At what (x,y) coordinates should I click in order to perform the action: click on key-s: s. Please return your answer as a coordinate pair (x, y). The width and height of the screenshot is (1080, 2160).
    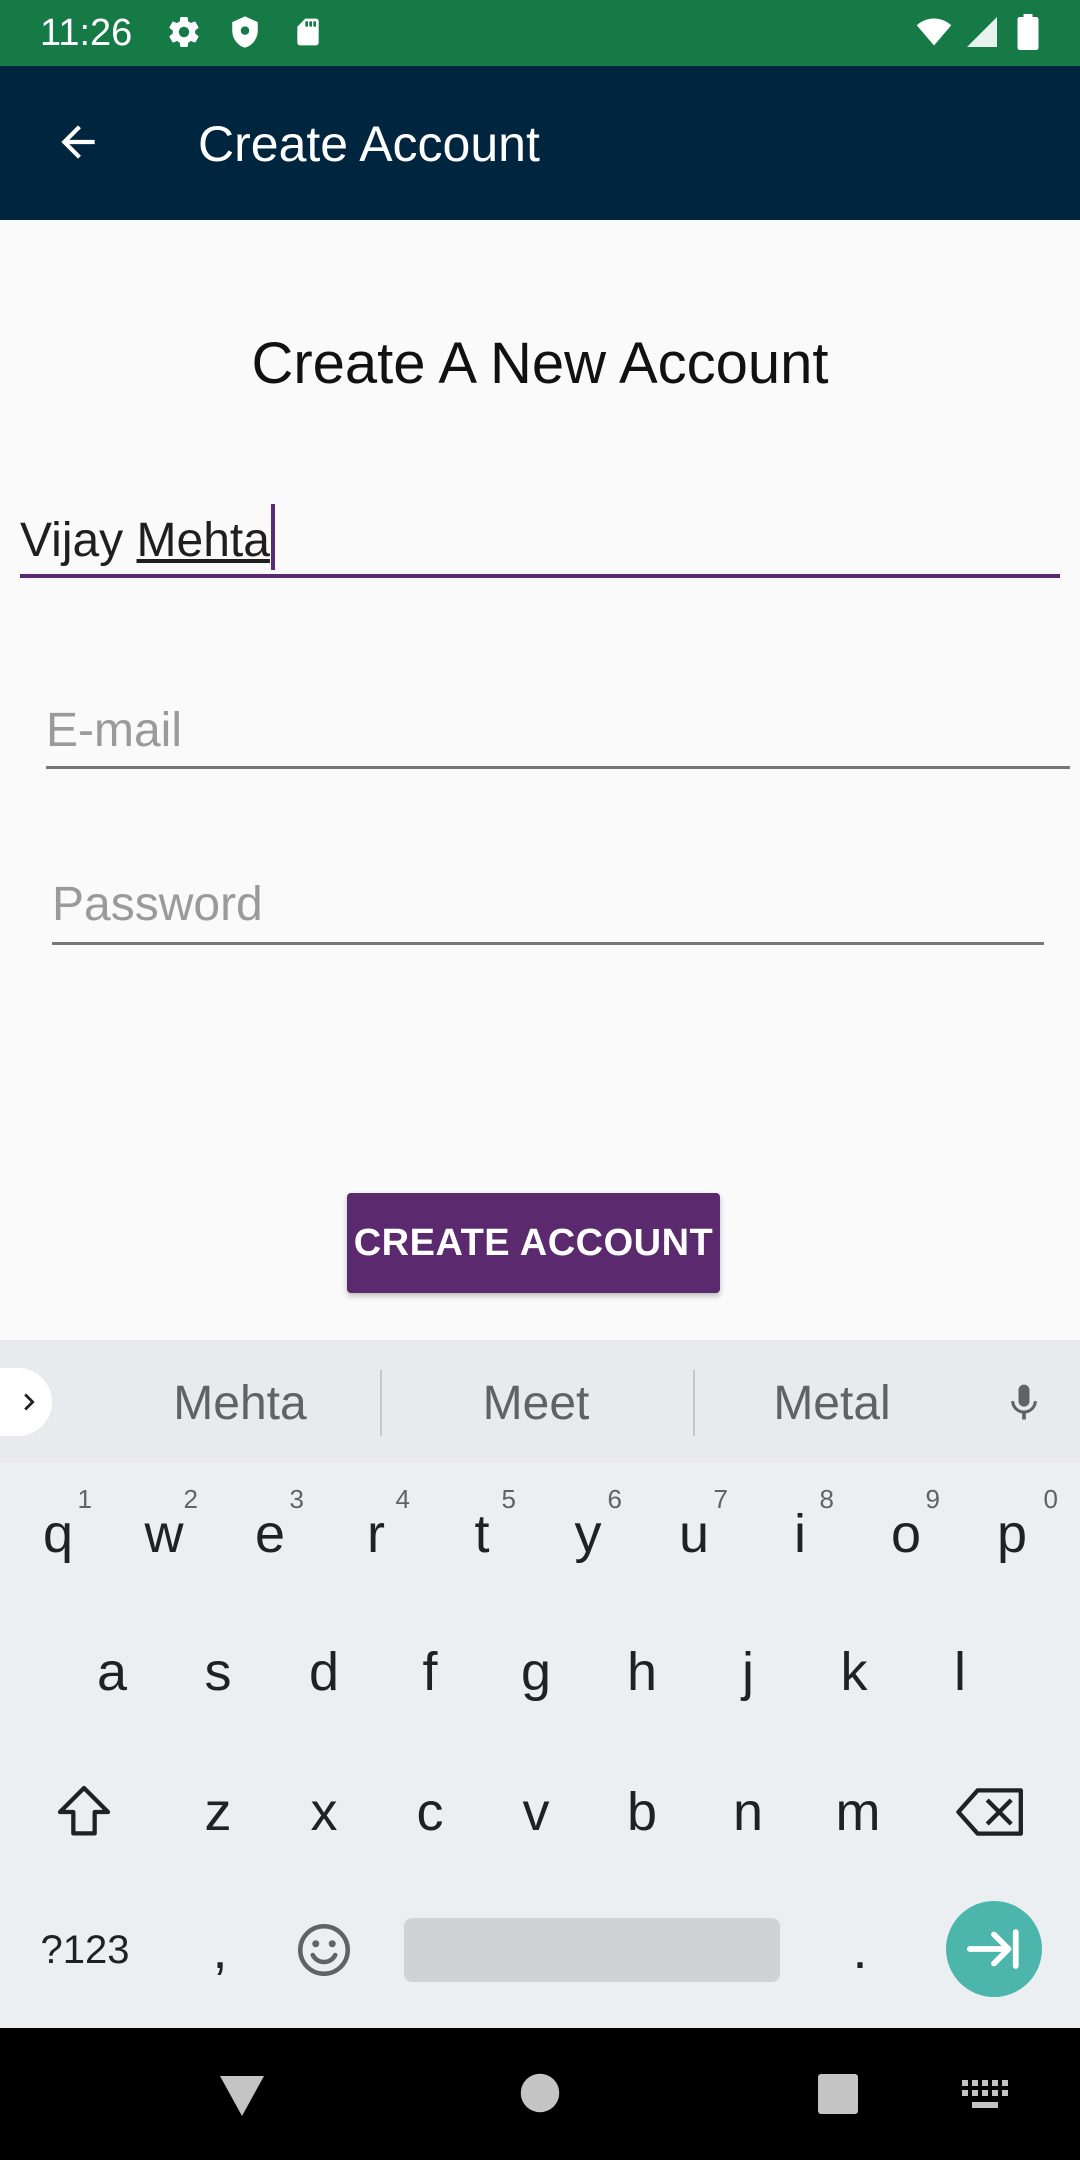
    Looking at the image, I should click on (218, 1672).